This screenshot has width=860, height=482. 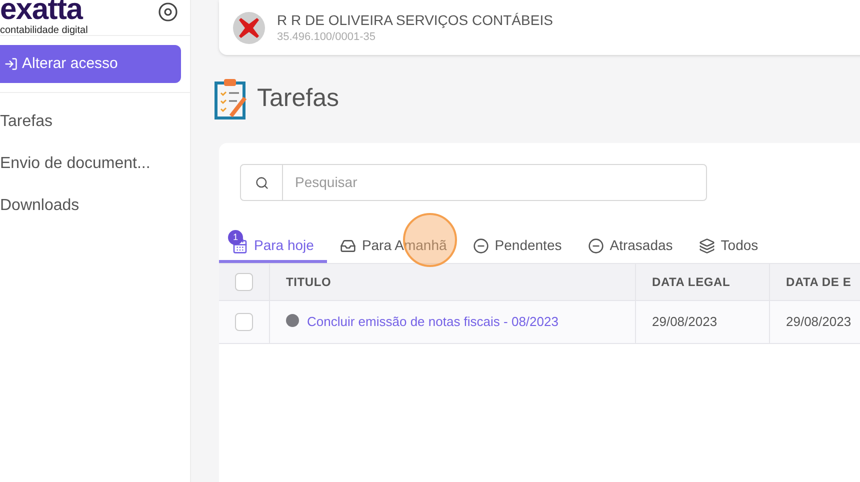 I want to click on column-header: DATA LEGAL, so click(x=703, y=282).